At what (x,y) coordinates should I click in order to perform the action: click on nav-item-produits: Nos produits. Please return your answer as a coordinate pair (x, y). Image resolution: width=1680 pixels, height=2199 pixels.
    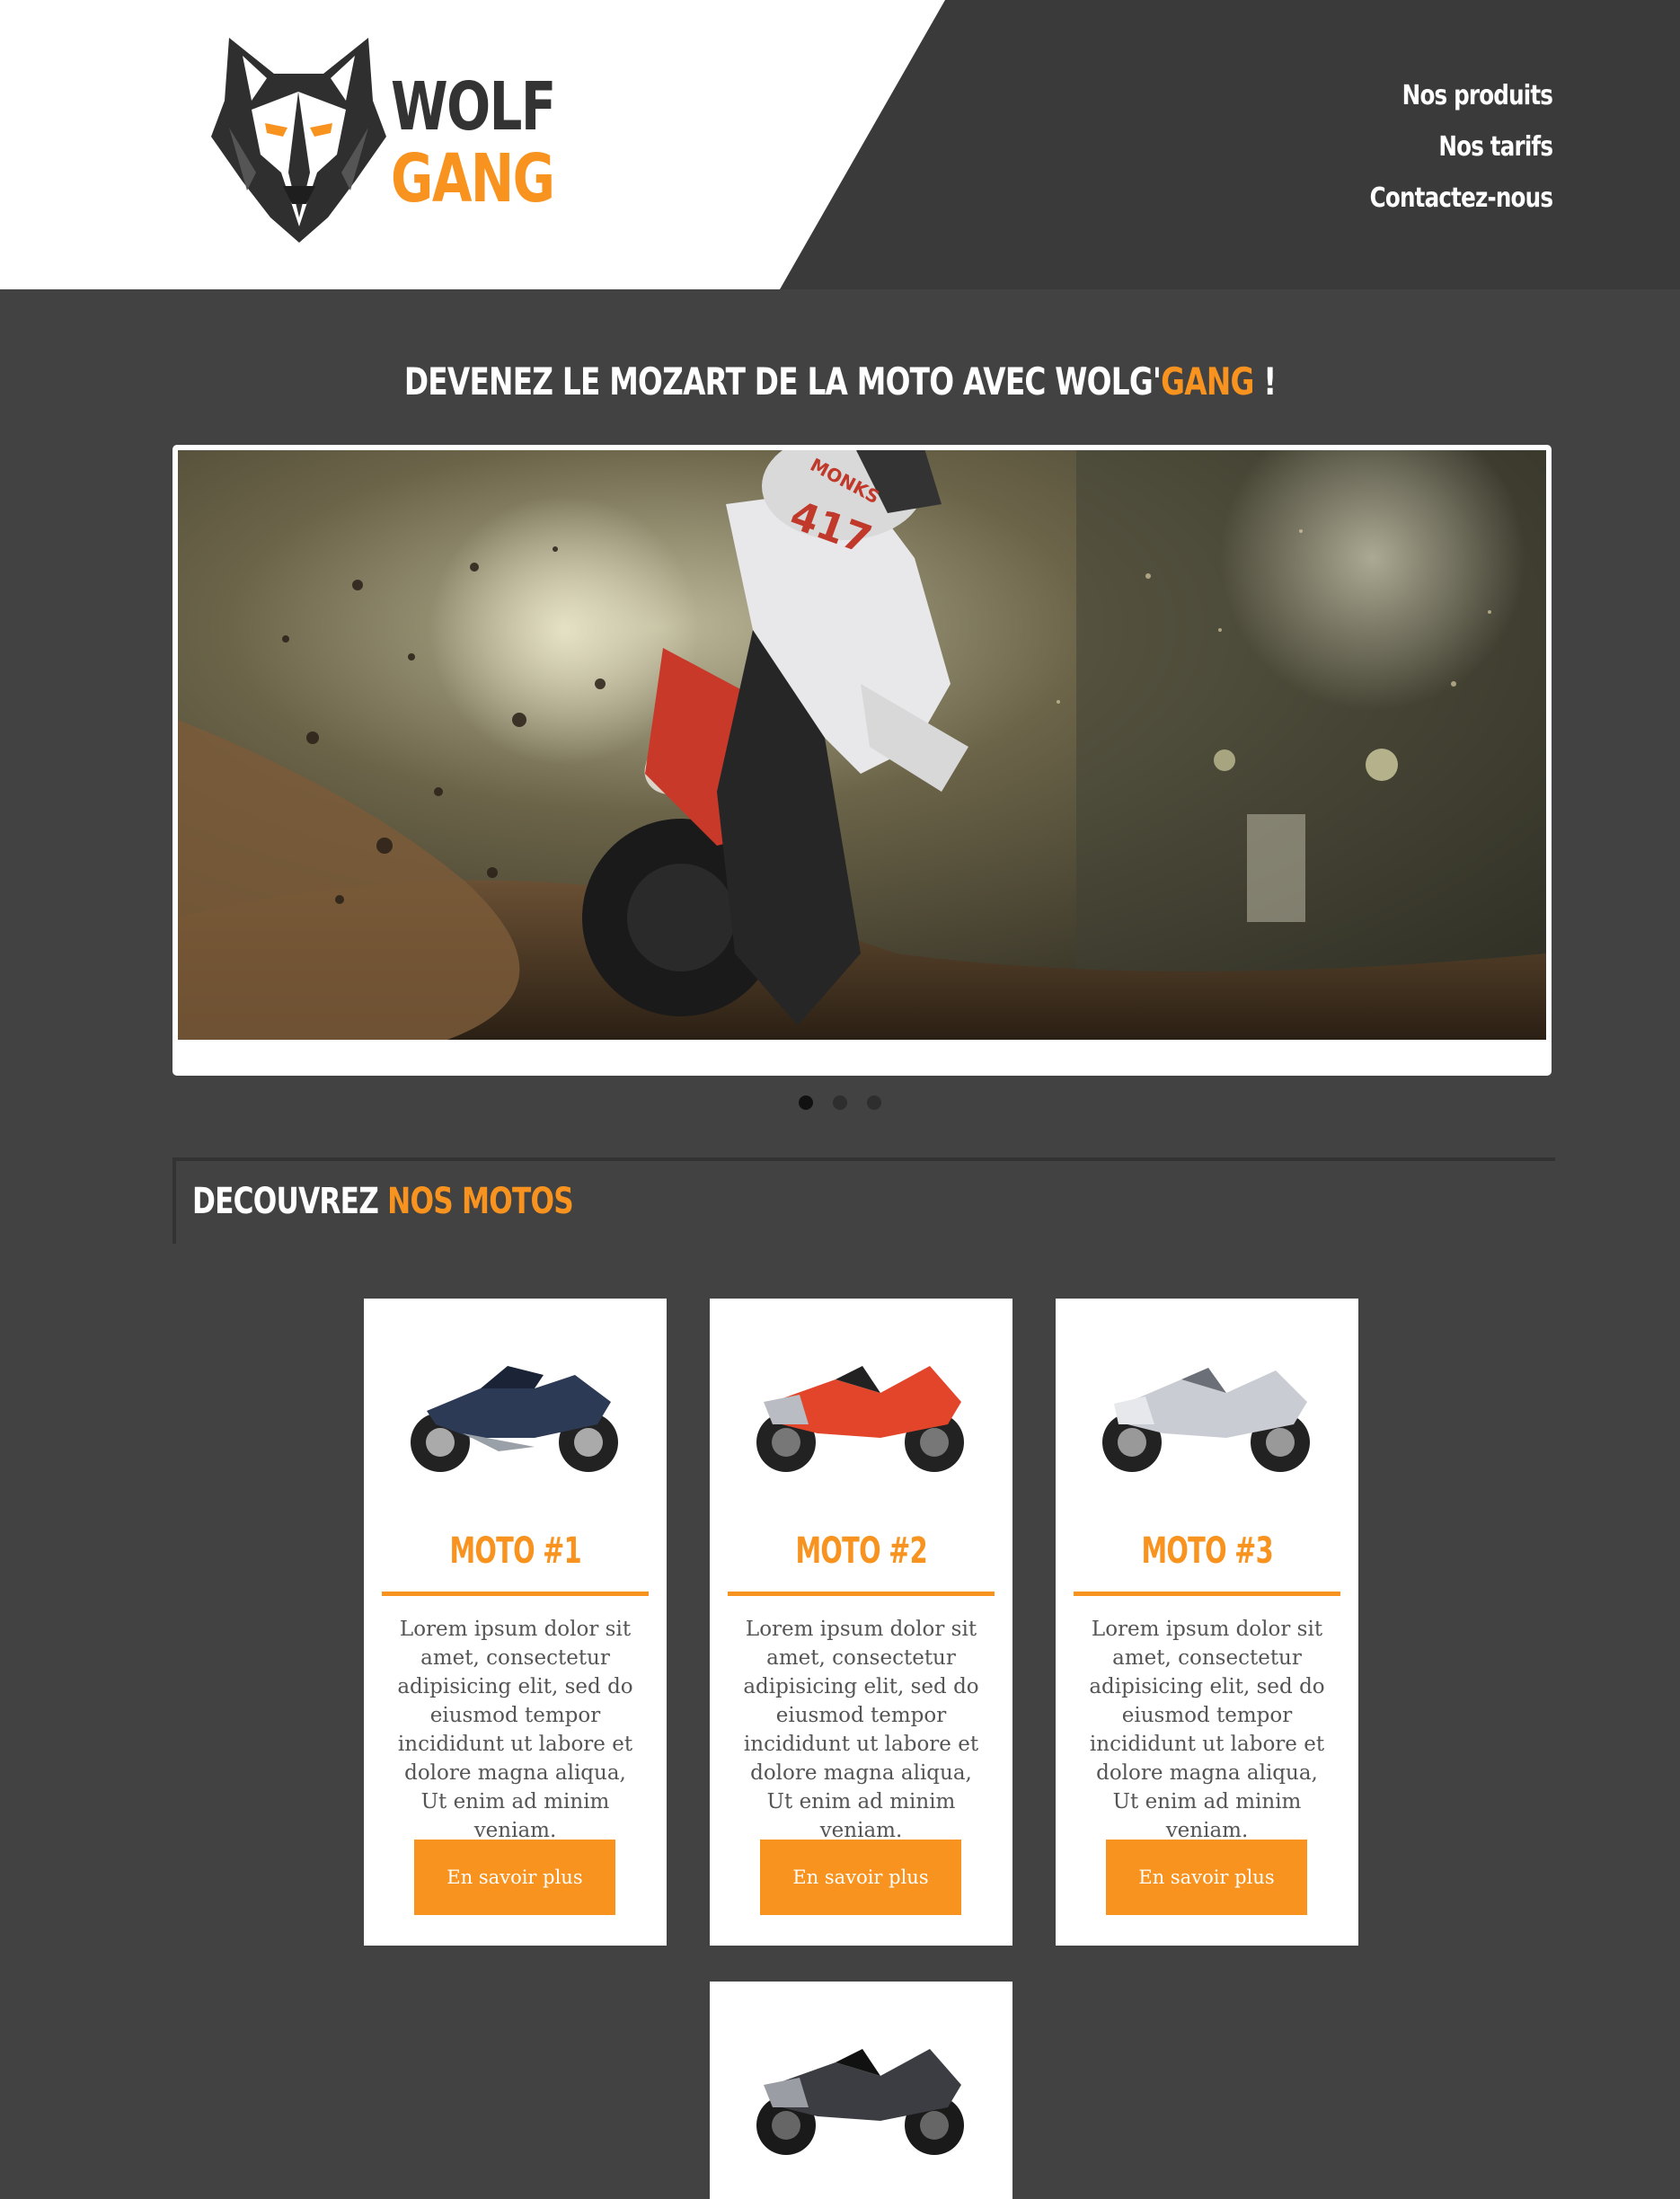
    Looking at the image, I should click on (1462, 95).